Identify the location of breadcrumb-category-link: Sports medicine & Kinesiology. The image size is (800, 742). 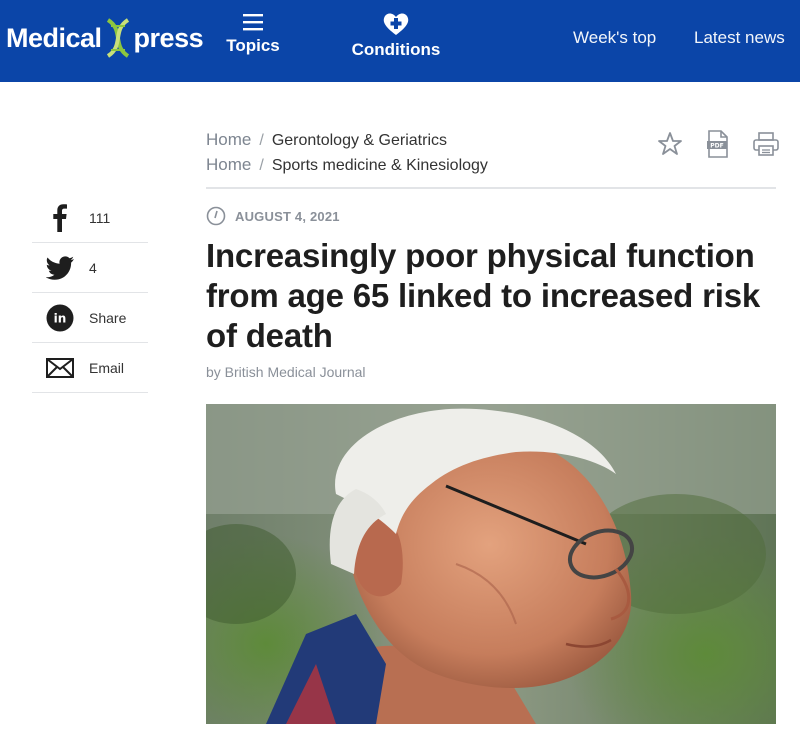
(380, 166).